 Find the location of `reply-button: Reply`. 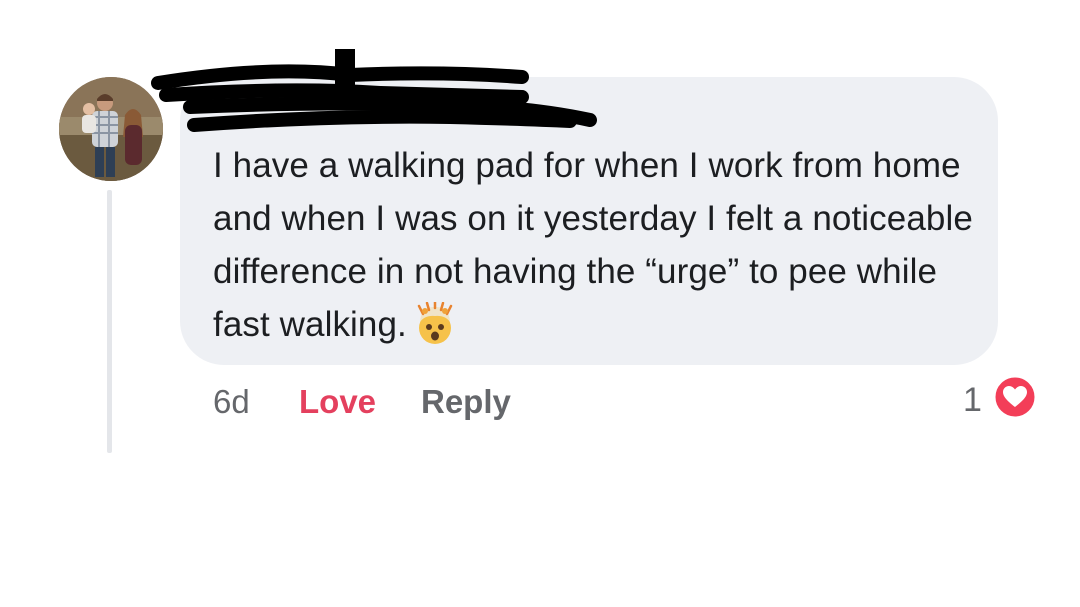

reply-button: Reply is located at coordinates (466, 402).